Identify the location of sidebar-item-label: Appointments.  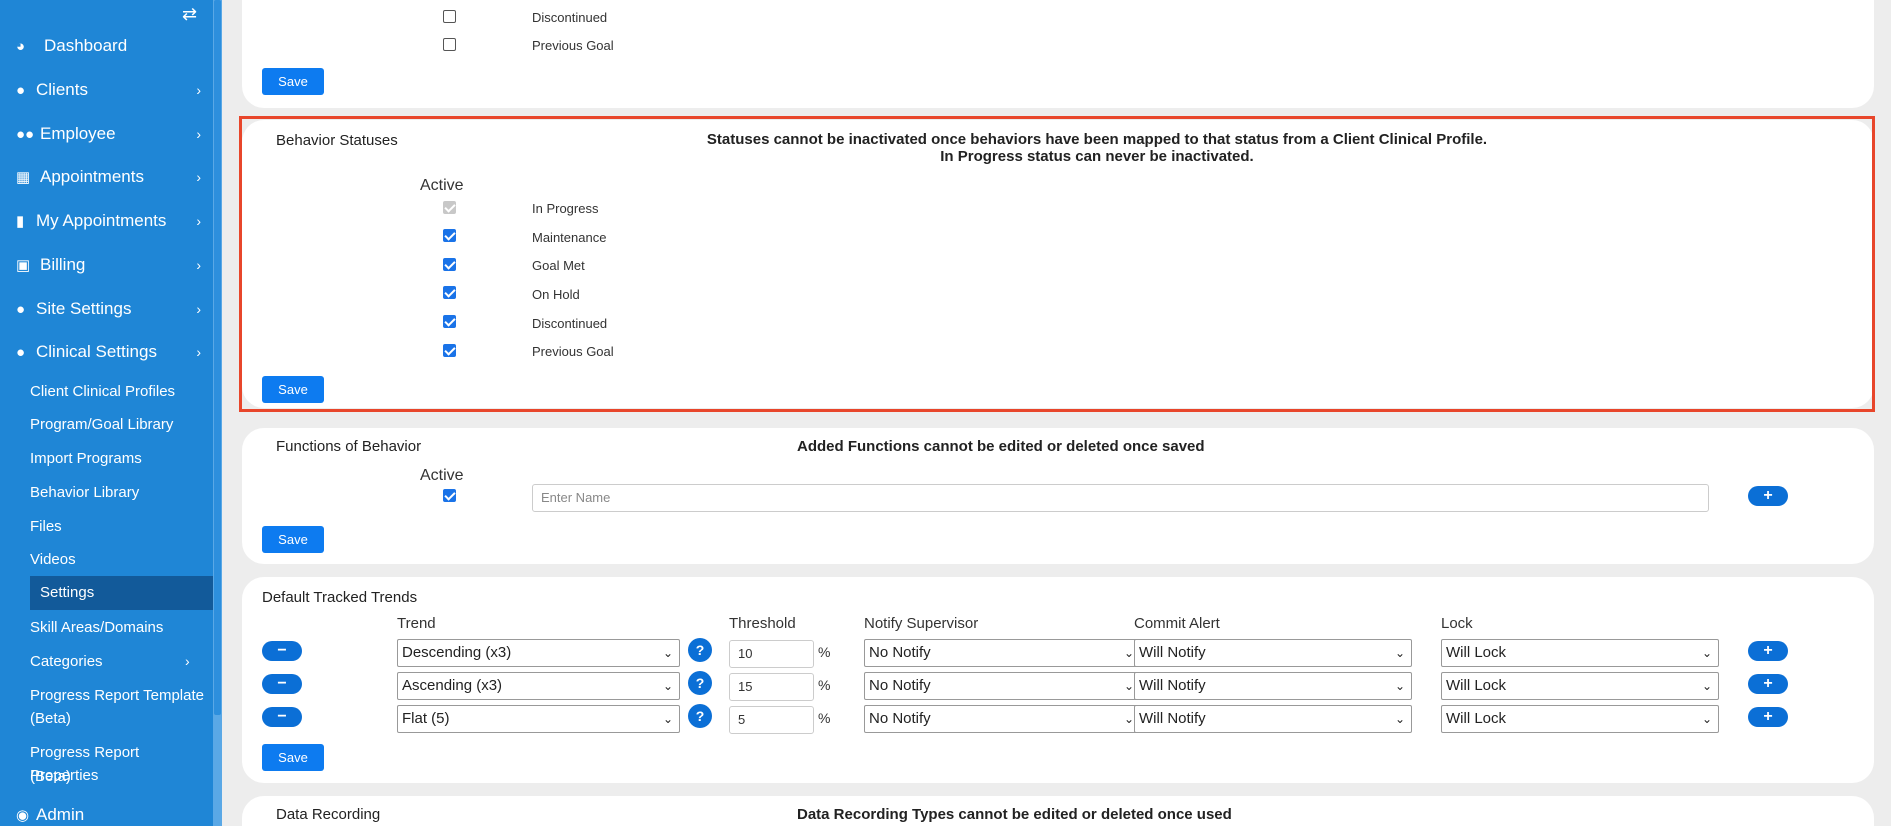
(92, 176).